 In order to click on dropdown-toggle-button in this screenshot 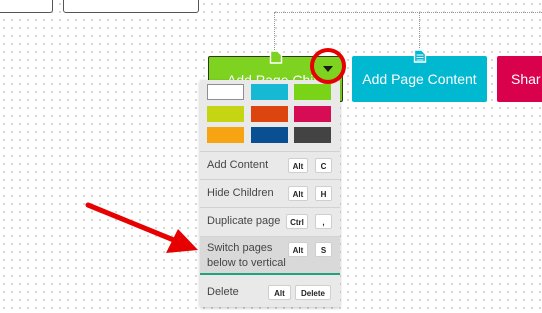, I will do `click(328, 69)`.